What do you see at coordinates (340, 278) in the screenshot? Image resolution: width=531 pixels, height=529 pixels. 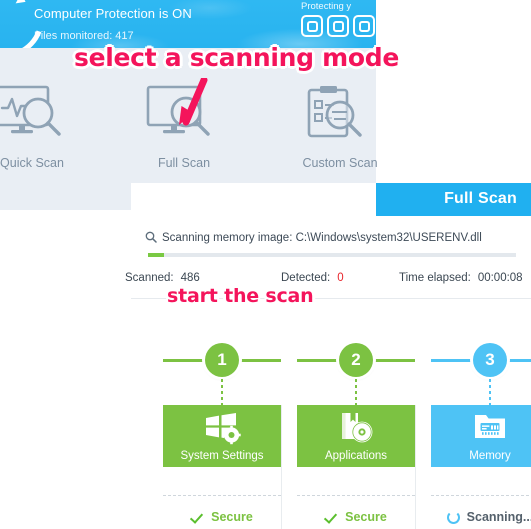 I see `stat-detected-value: 0` at bounding box center [340, 278].